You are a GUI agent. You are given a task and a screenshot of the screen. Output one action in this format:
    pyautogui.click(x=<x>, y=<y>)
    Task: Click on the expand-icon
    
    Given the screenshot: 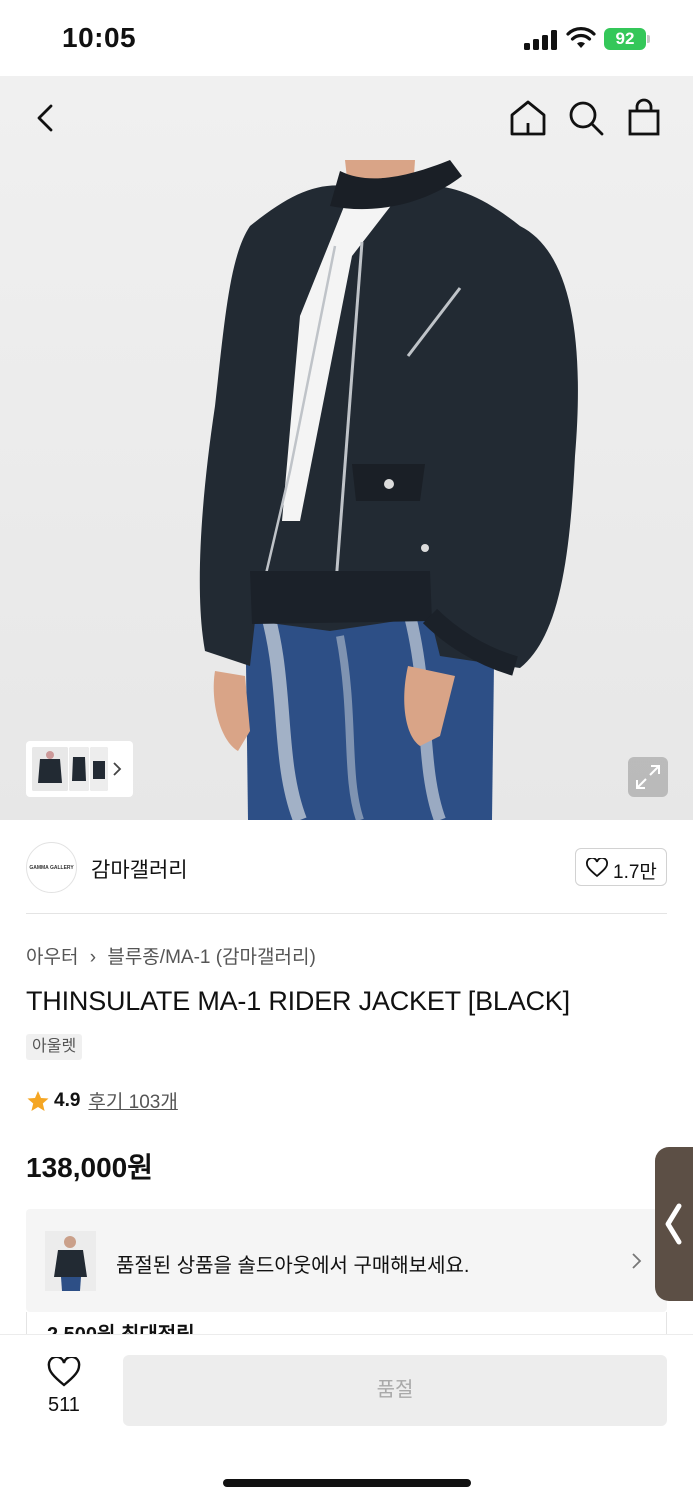 What is the action you would take?
    pyautogui.click(x=648, y=777)
    